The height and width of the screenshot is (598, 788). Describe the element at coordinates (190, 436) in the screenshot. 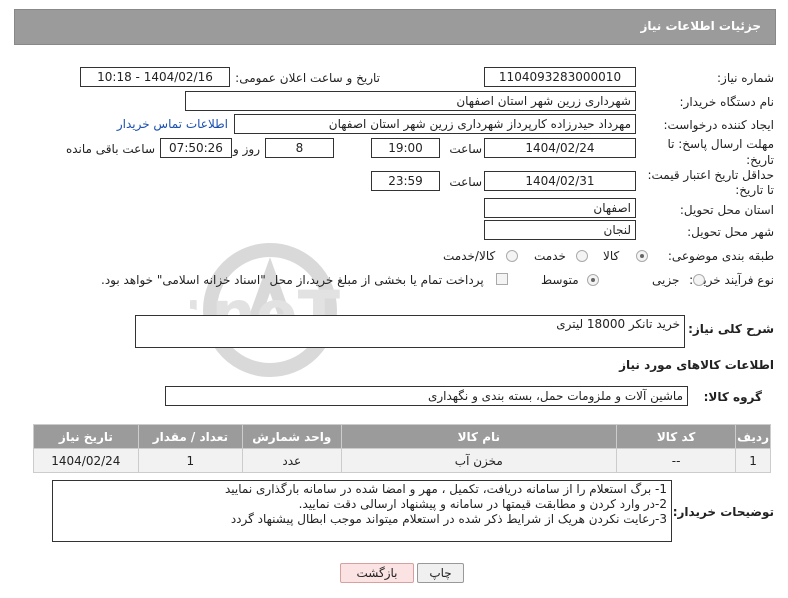

I see `col-qty: تعداد / مقدار` at that location.